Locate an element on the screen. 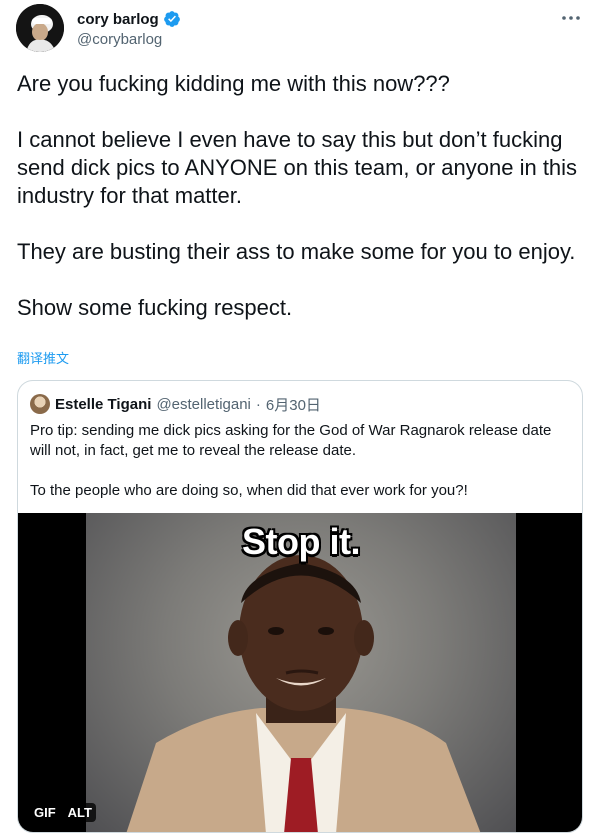 This screenshot has width=601, height=833. quoted-tweet-header: Estelle Tigani @estelletigani · 6月30日 is located at coordinates (175, 404).